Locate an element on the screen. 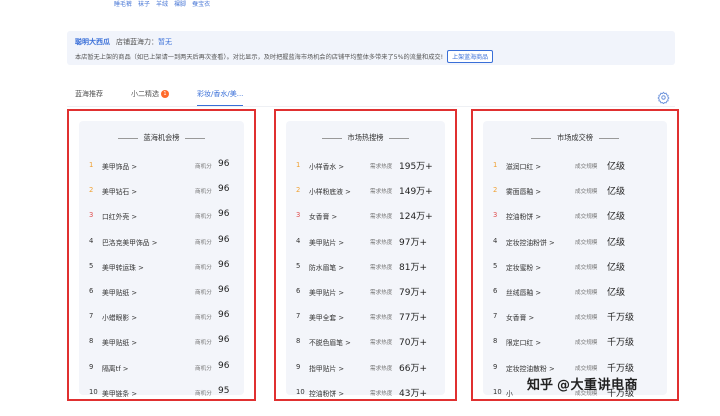 This screenshot has width=720, height=416. list-item: 4 巴洛克美甲饰品 > 商机分 96 is located at coordinates (161, 245).